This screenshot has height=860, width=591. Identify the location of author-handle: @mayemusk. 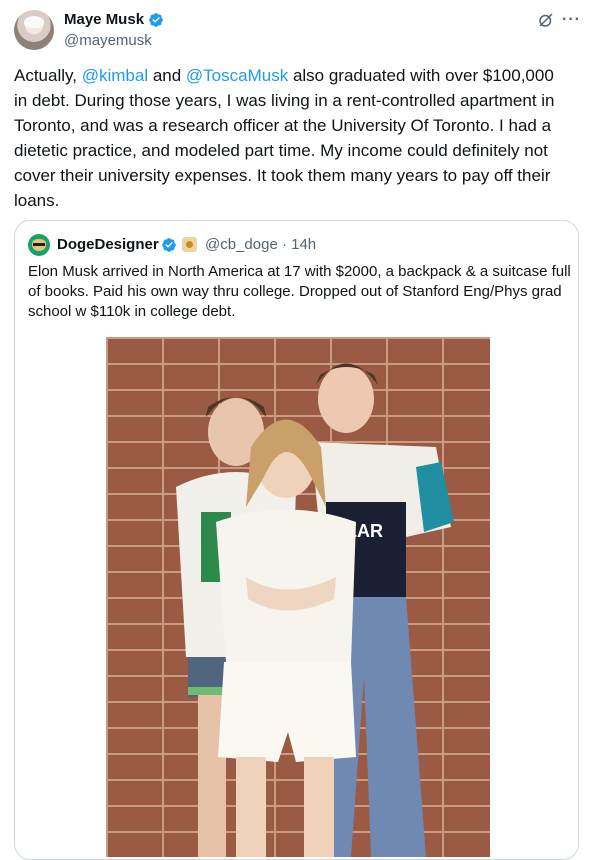
(108, 41).